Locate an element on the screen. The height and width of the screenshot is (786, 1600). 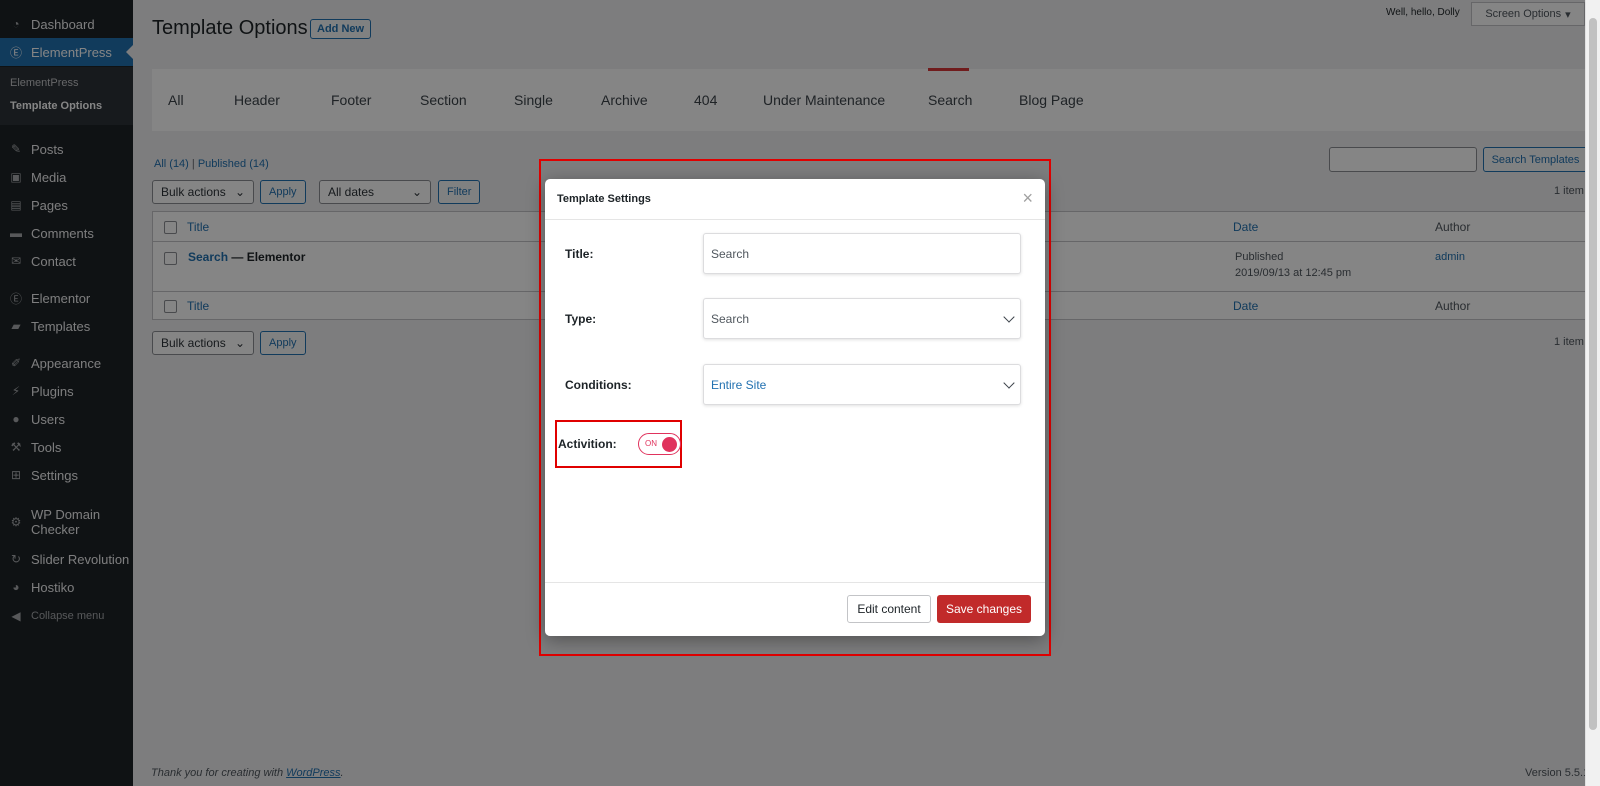
type-select-value: Search is located at coordinates (730, 318).